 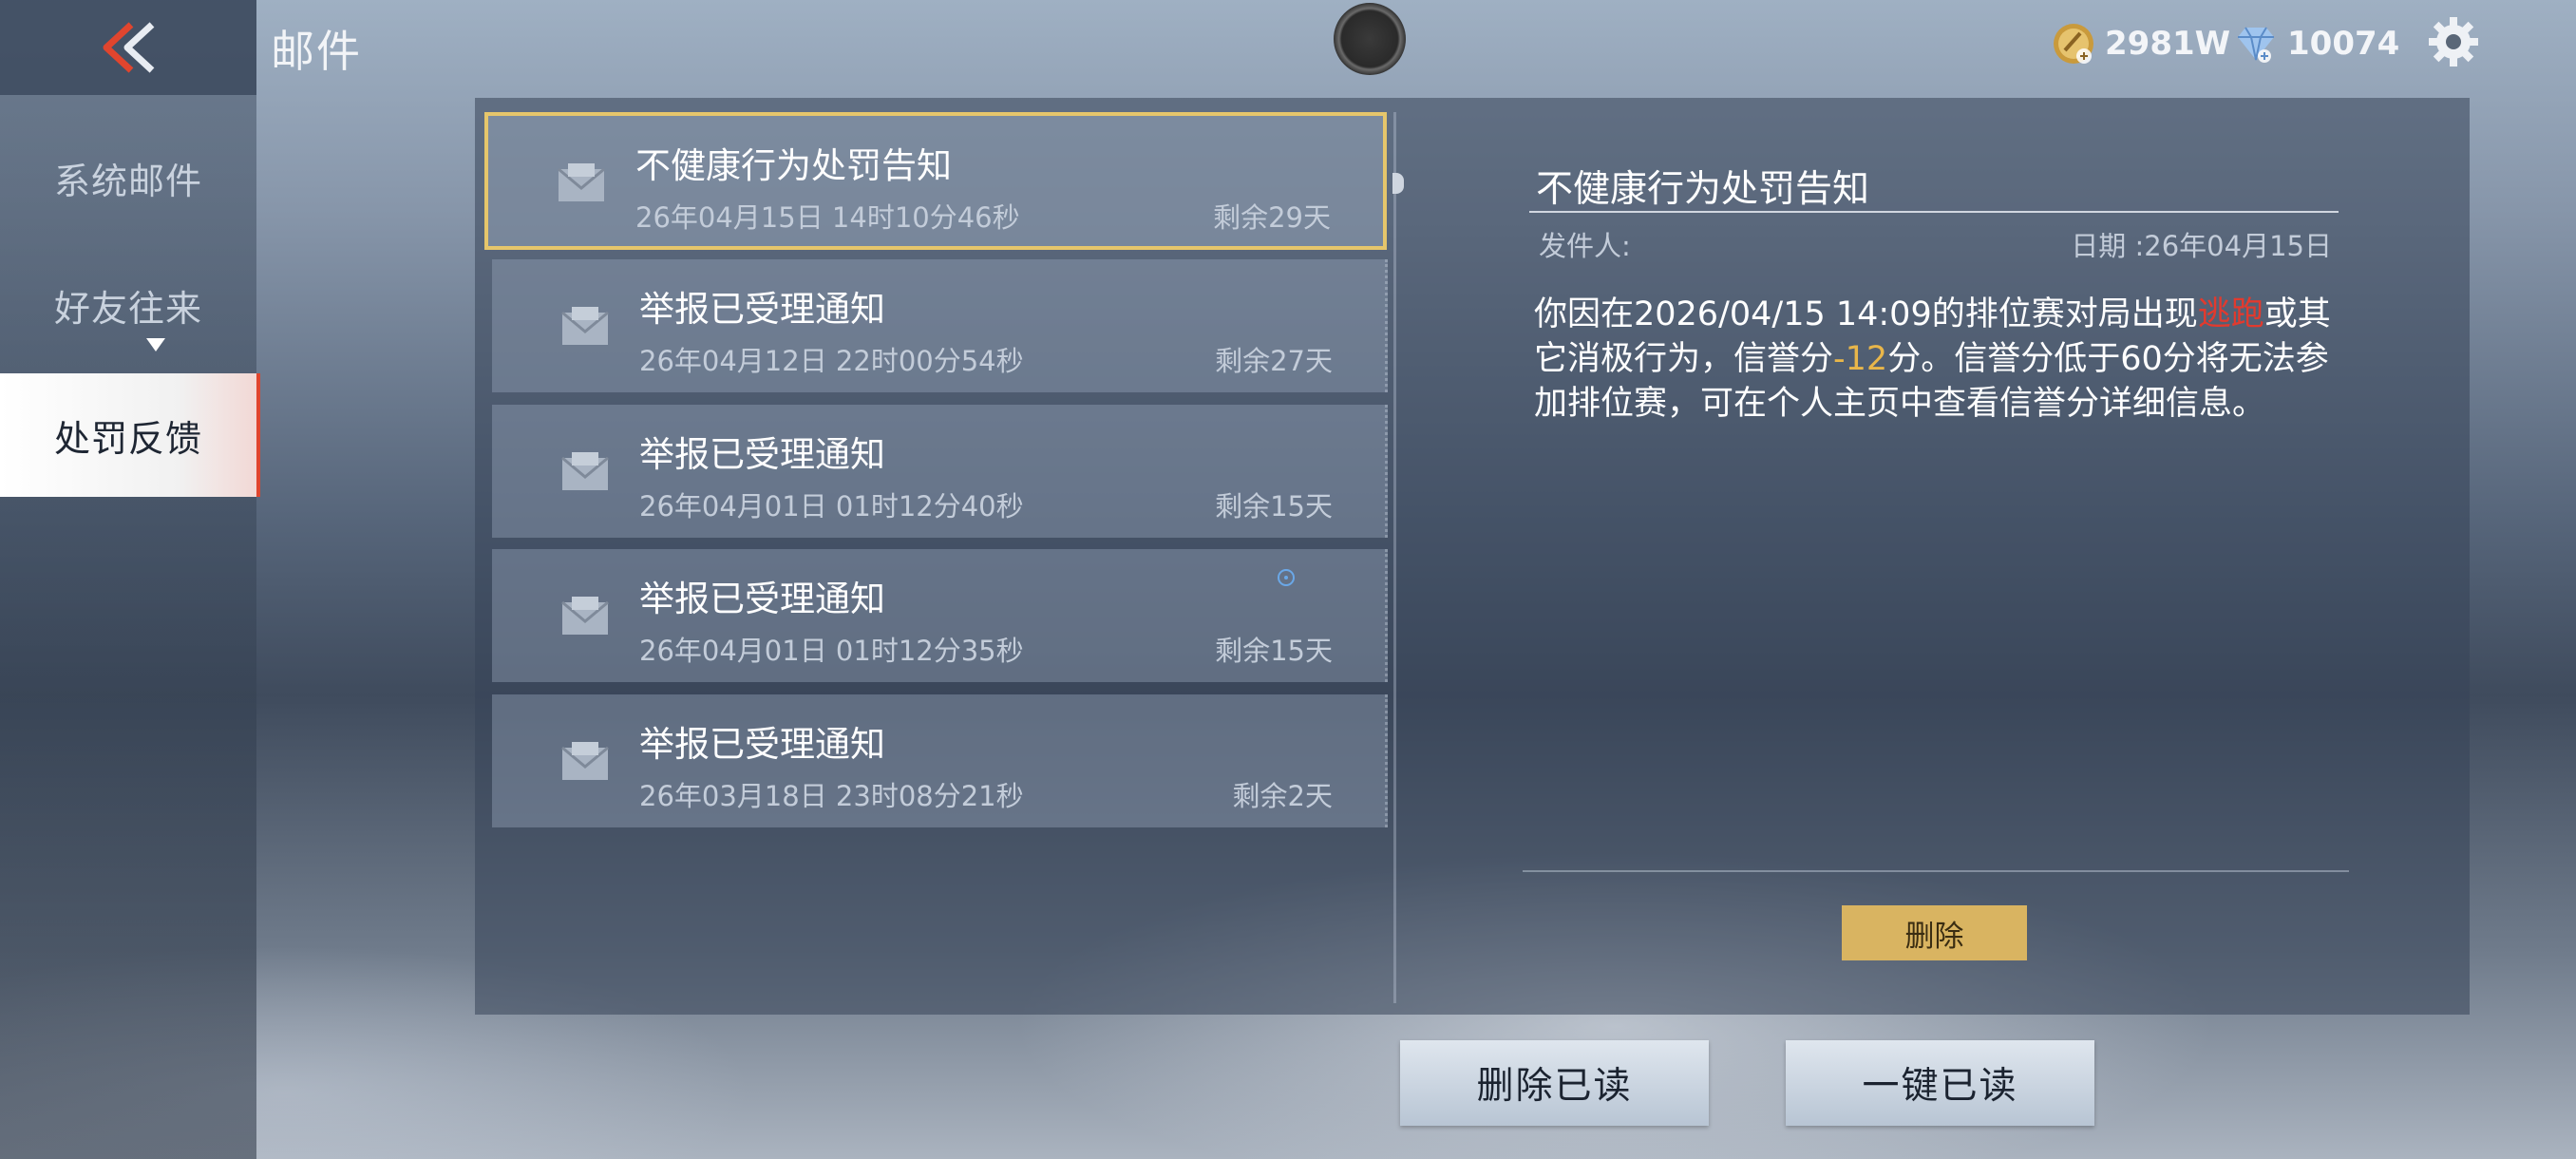 I want to click on sender-label: 发件人:, so click(x=1585, y=246).